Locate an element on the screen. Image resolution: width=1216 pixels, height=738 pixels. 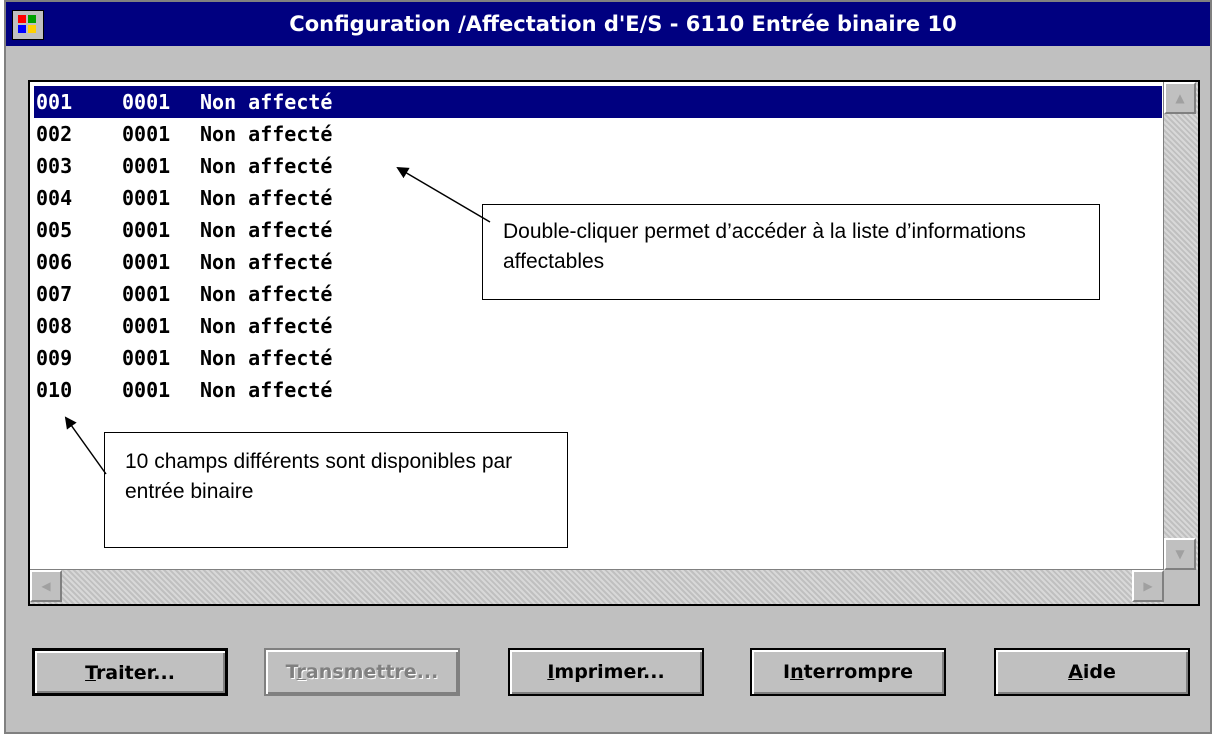
scroll-down-icon: ▼ is located at coordinates (1180, 554).